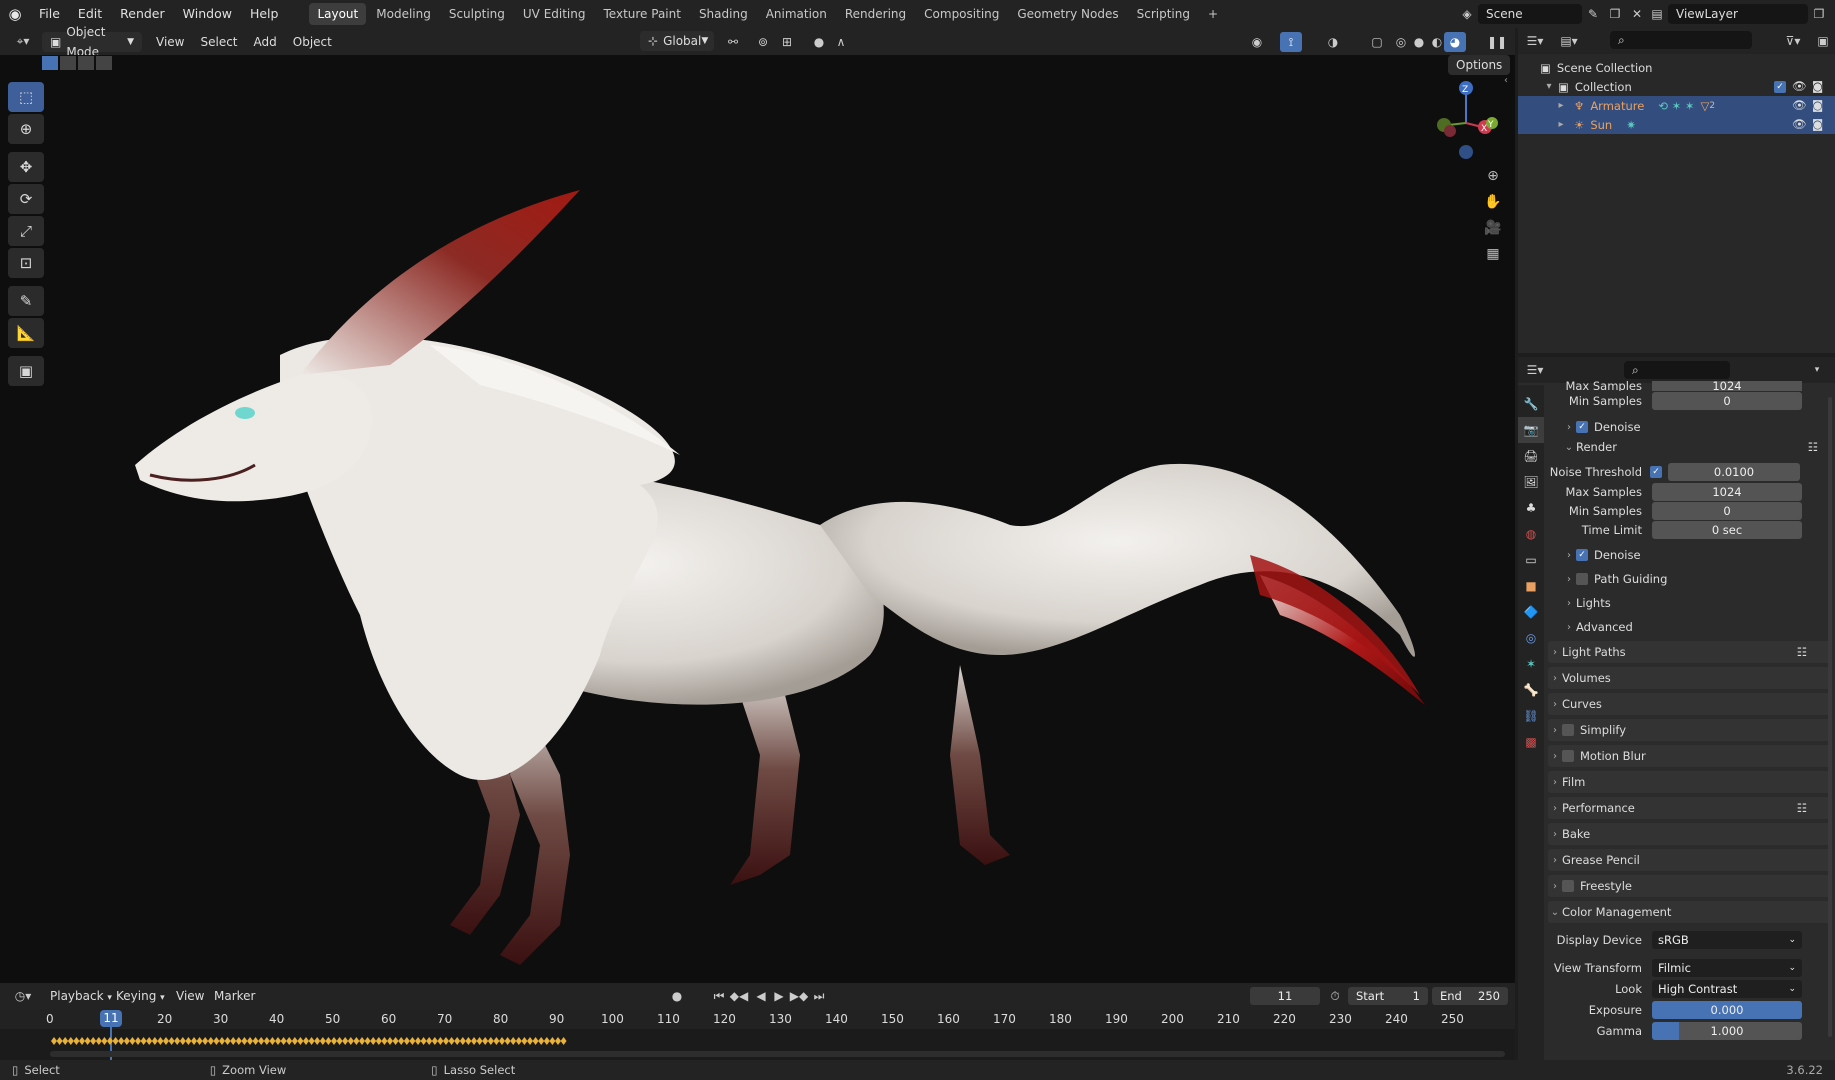 The image size is (1835, 1080). Describe the element at coordinates (796, 14) in the screenshot. I see `tab-animation: Animation` at that location.